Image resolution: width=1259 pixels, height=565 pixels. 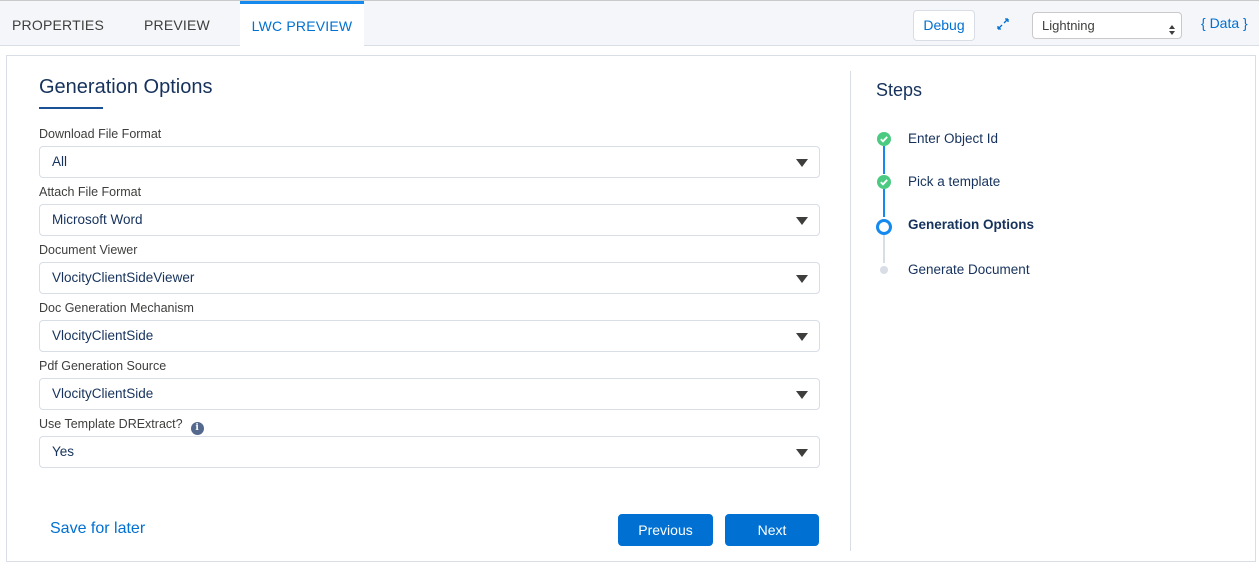 What do you see at coordinates (429, 336) in the screenshot?
I see `doc-mechanism-select: VlocityClientSide` at bounding box center [429, 336].